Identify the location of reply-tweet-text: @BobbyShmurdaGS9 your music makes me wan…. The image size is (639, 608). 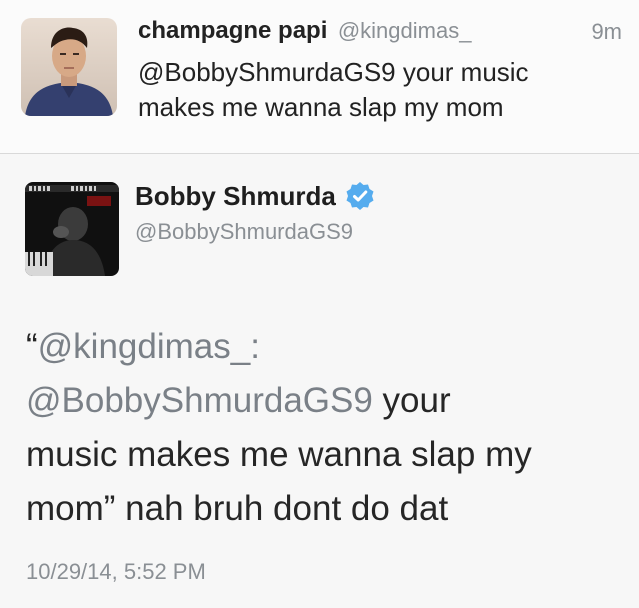
(378, 90).